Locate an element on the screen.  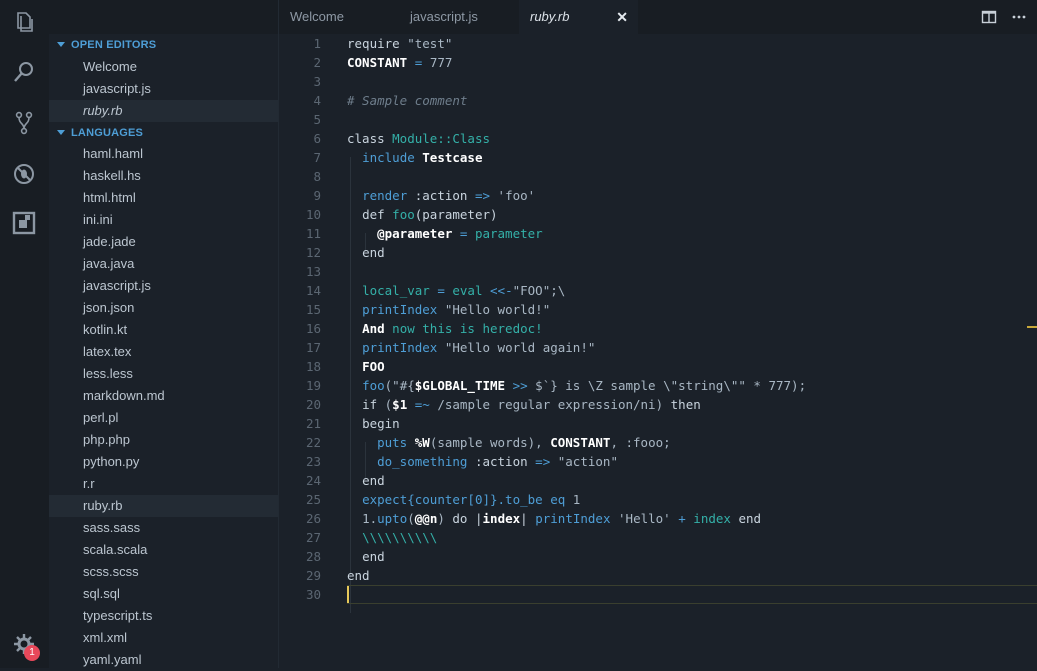
line-number: 9 is located at coordinates (317, 195).